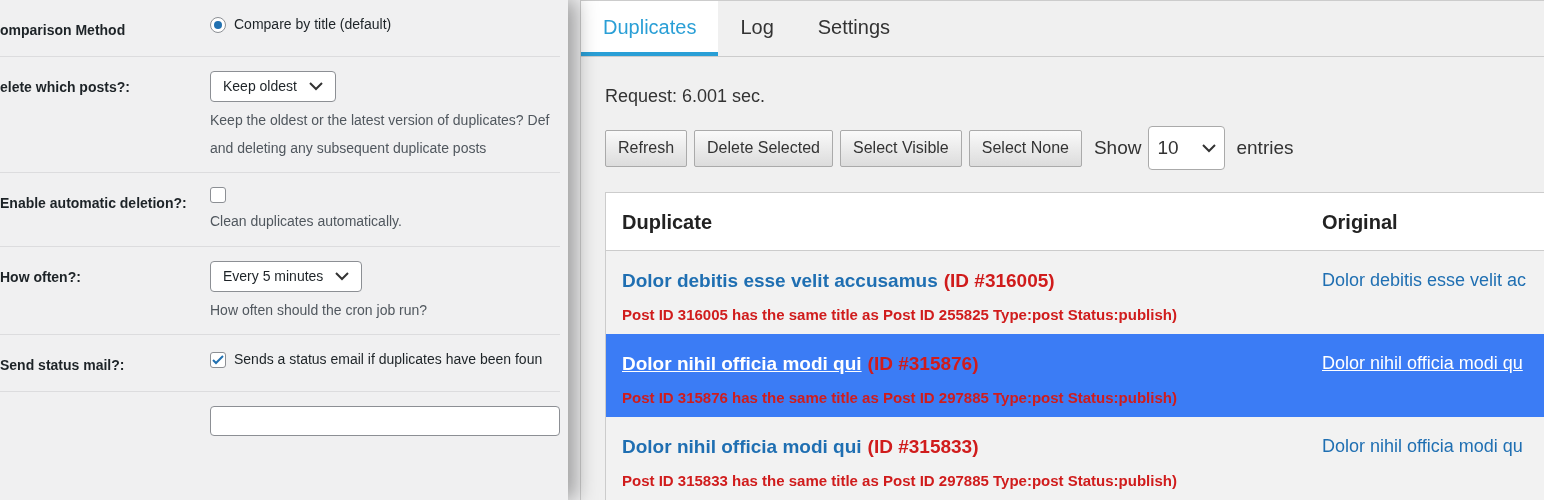 The width and height of the screenshot is (1544, 500). Describe the element at coordinates (1359, 222) in the screenshot. I see `column-header: Original` at that location.